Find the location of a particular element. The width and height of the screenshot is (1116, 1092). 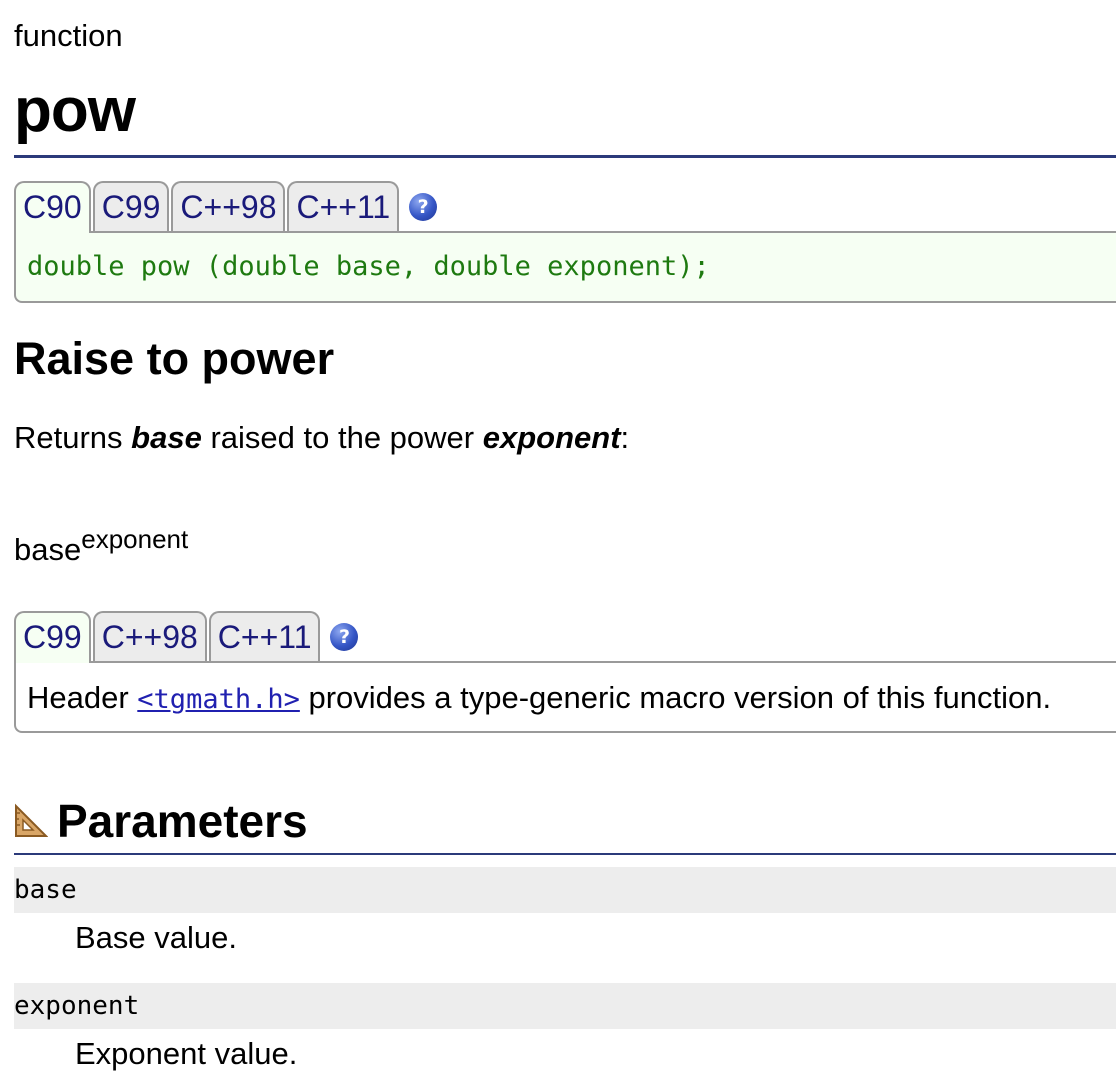

param-description-base: Base value. is located at coordinates (156, 937).